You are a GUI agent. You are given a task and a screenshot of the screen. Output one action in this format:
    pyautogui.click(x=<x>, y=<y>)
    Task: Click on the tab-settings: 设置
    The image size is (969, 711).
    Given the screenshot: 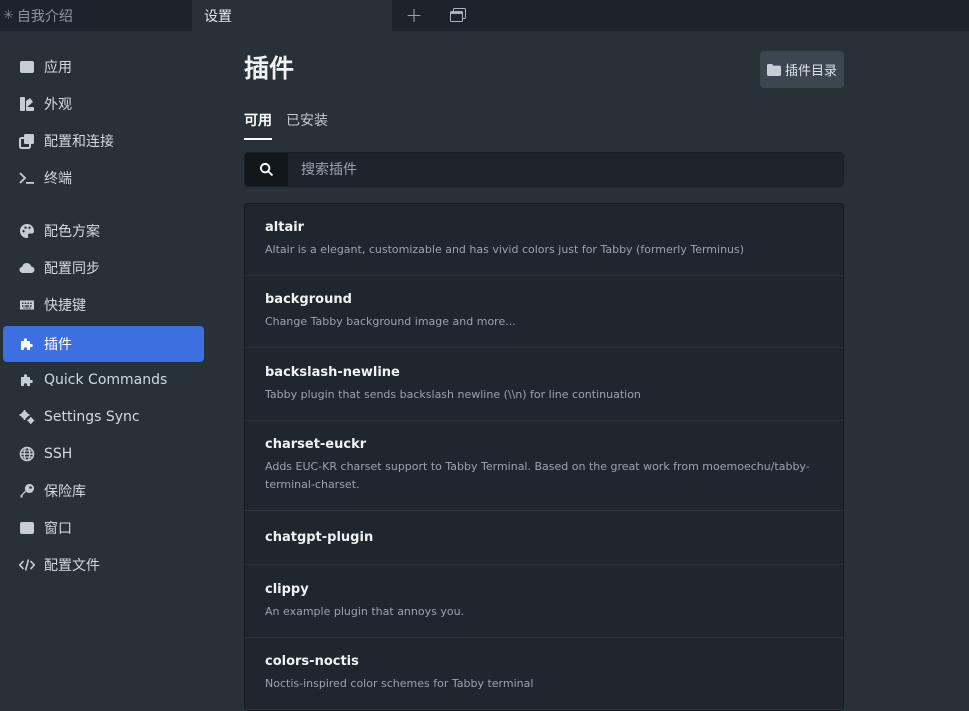 What is the action you would take?
    pyautogui.click(x=292, y=15)
    